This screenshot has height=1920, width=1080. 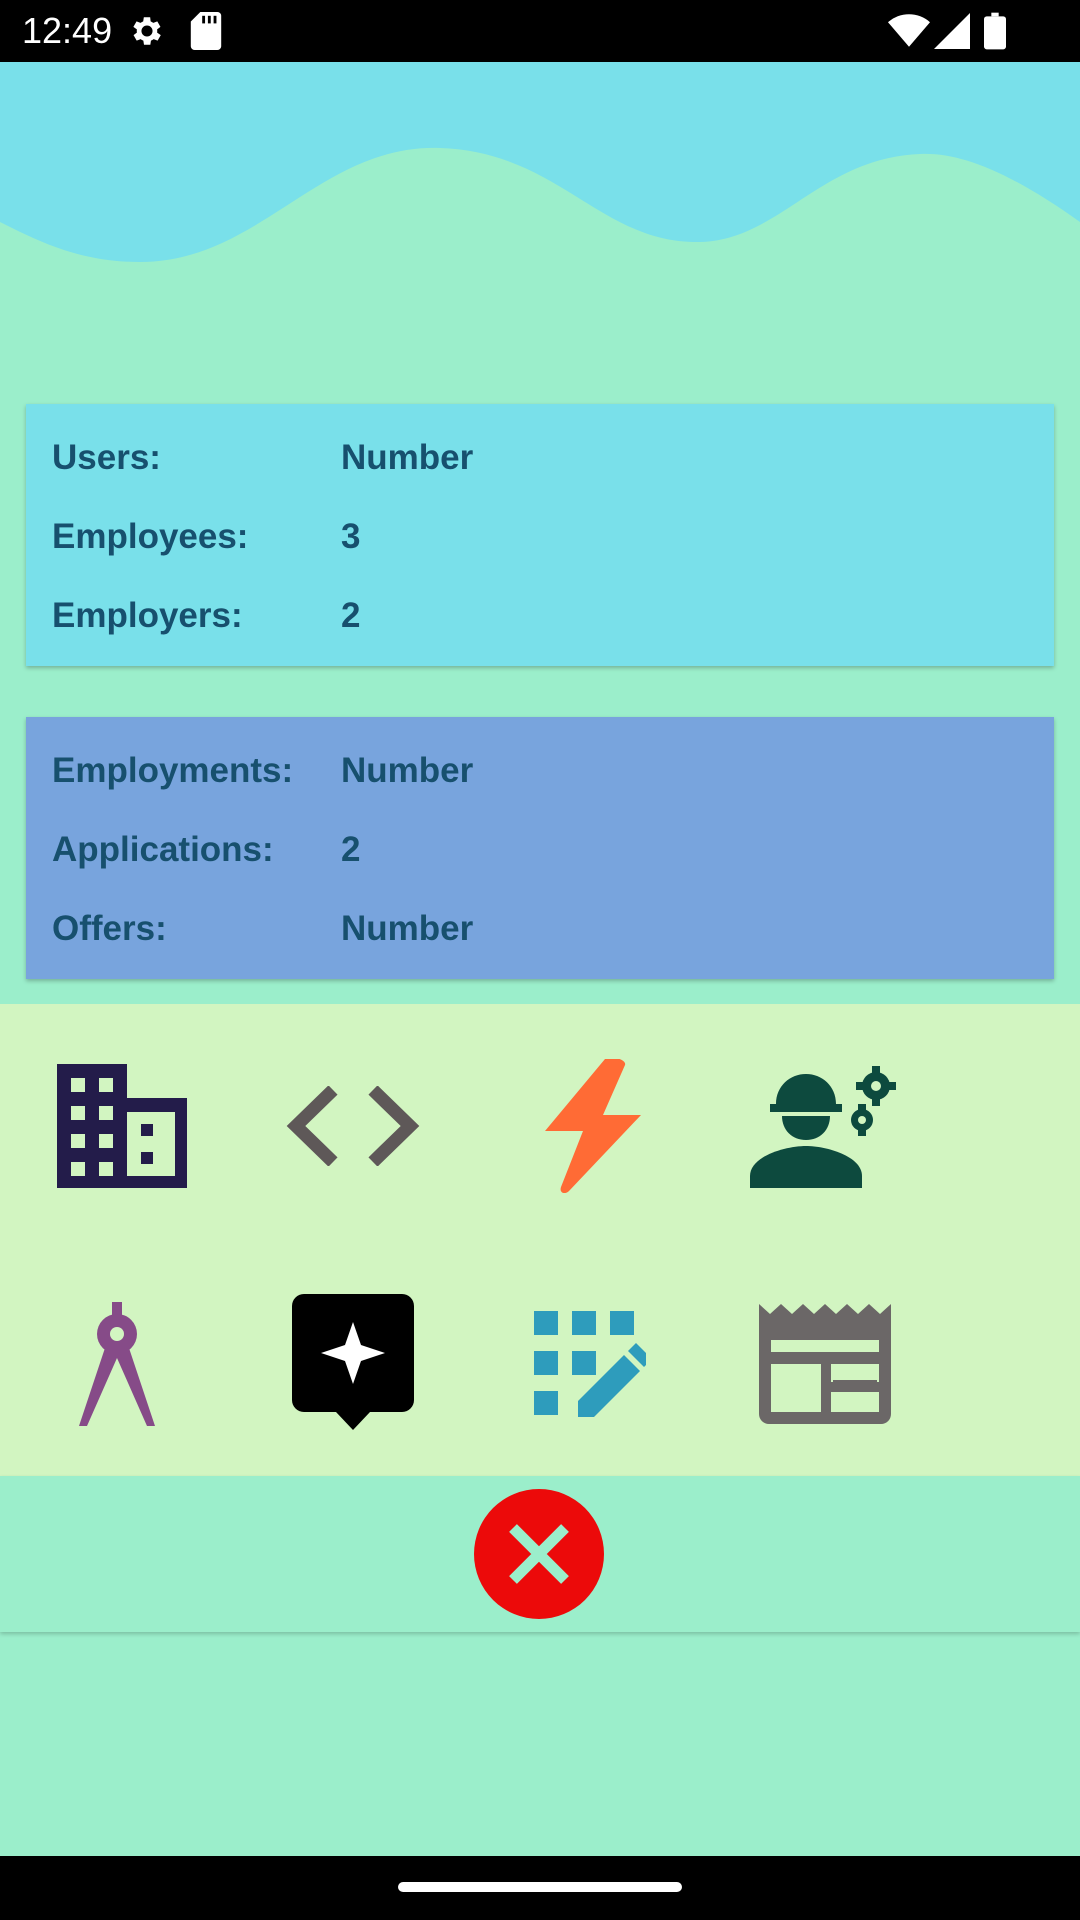 I want to click on stat-label: Employers:, so click(x=147, y=615).